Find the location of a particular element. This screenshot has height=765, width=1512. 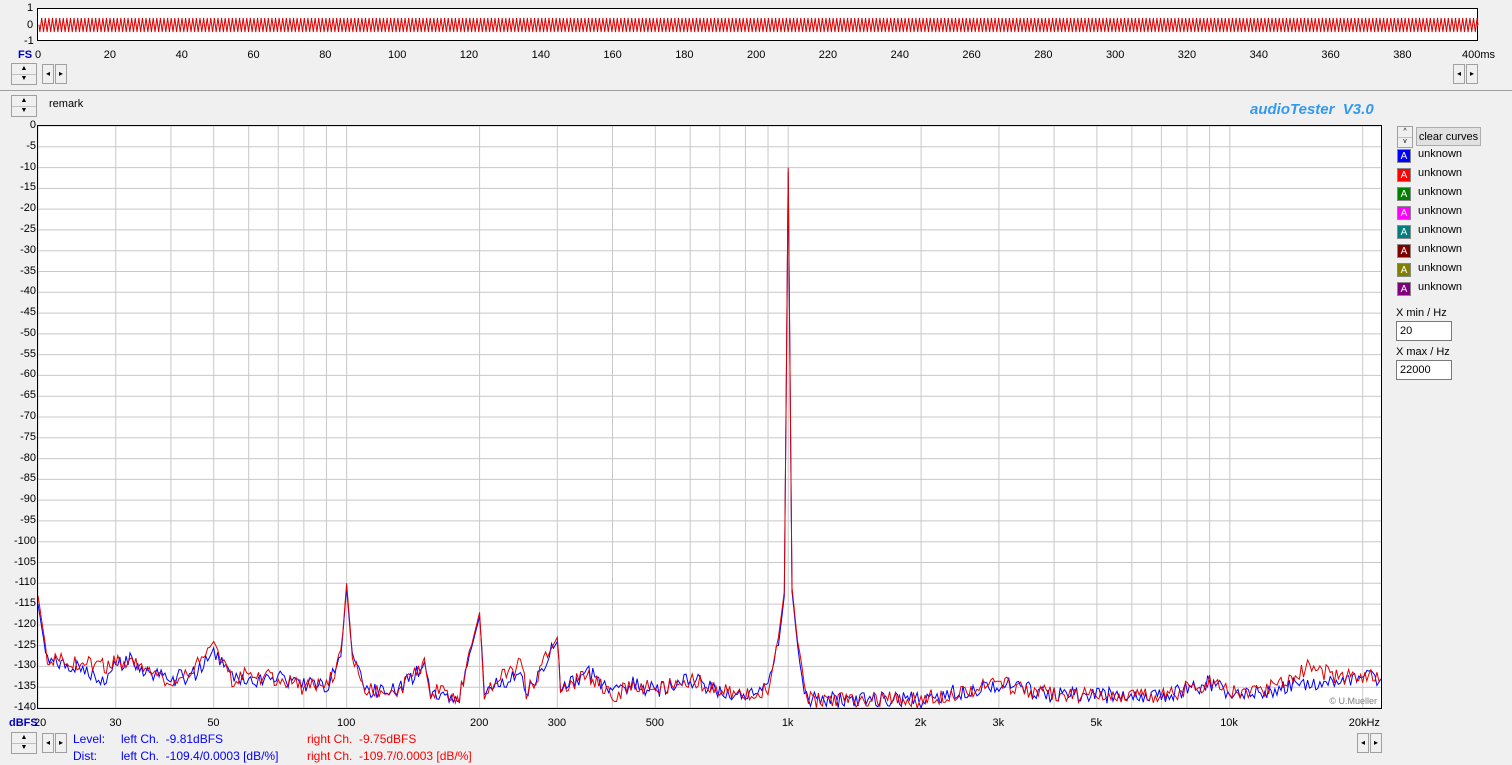

y-tick-label: -65 is located at coordinates (28, 395).